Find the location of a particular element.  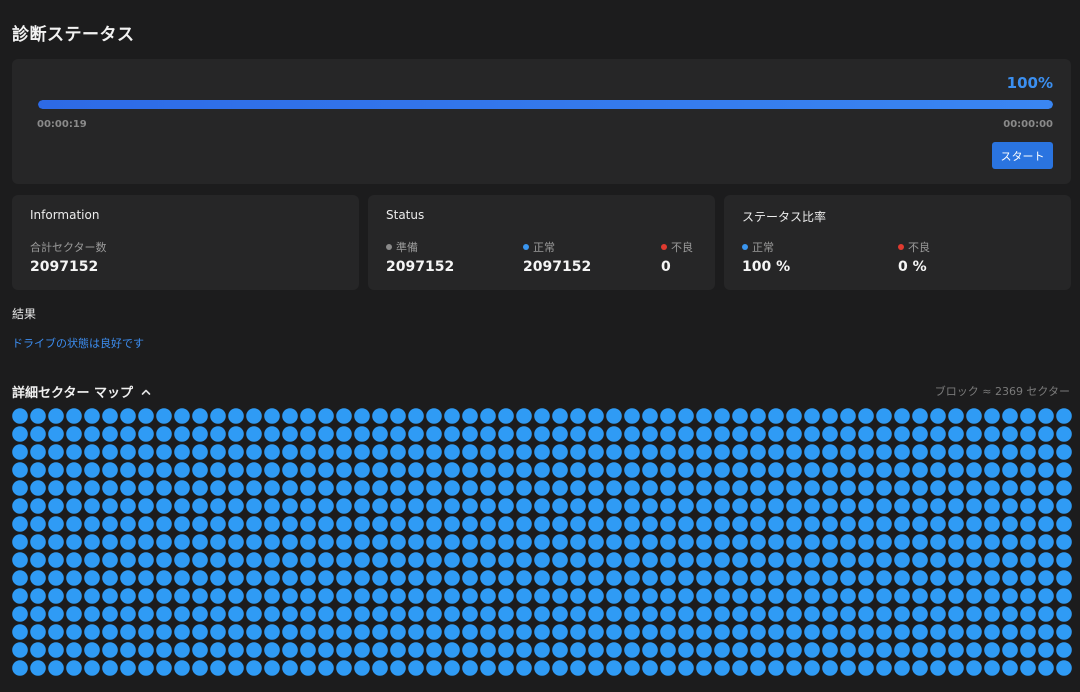

result-label: 結果 is located at coordinates (24, 314).